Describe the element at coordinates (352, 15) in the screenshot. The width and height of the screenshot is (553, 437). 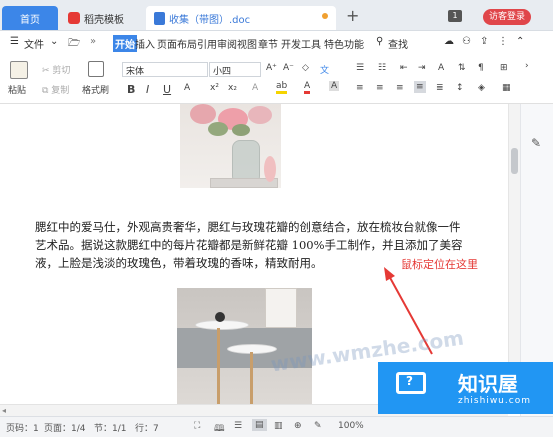
I see `new-tab-button: +` at that location.